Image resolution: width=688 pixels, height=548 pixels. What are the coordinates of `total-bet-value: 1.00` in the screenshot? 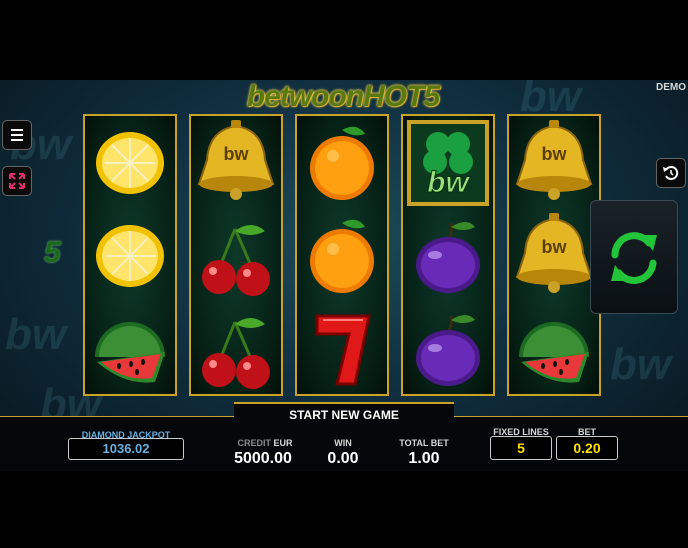 It's located at (424, 458).